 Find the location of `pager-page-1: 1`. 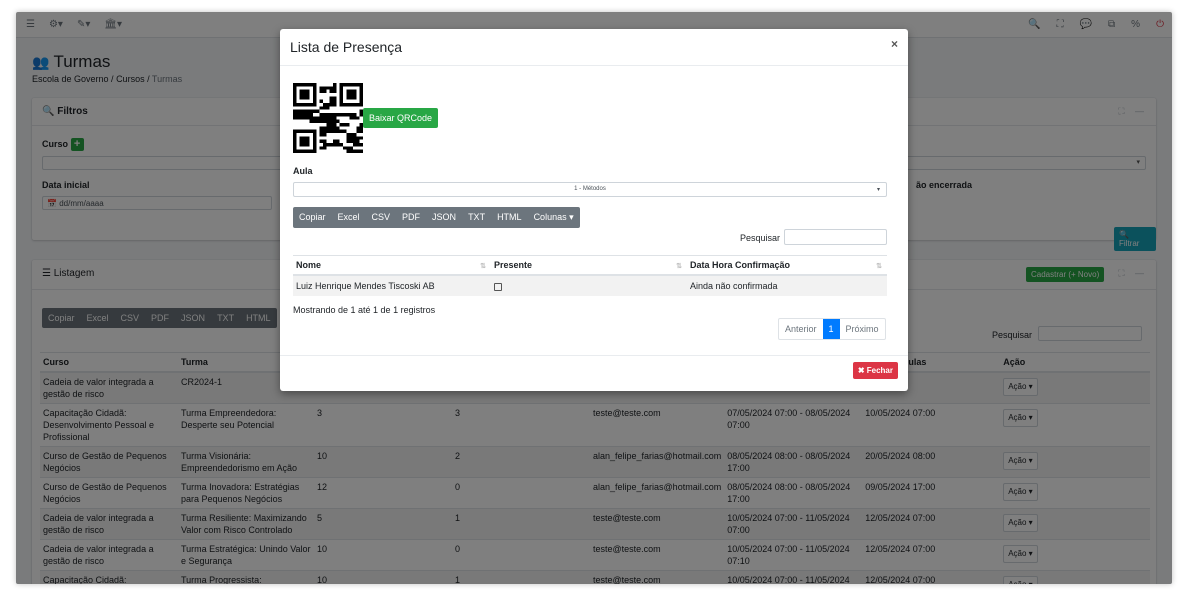

pager-page-1: 1 is located at coordinates (831, 329).